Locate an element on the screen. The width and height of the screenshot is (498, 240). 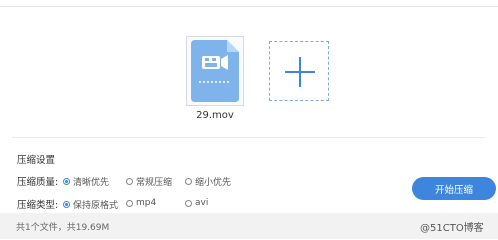
quality-option-clarity: 清晰优先 is located at coordinates (86, 181).